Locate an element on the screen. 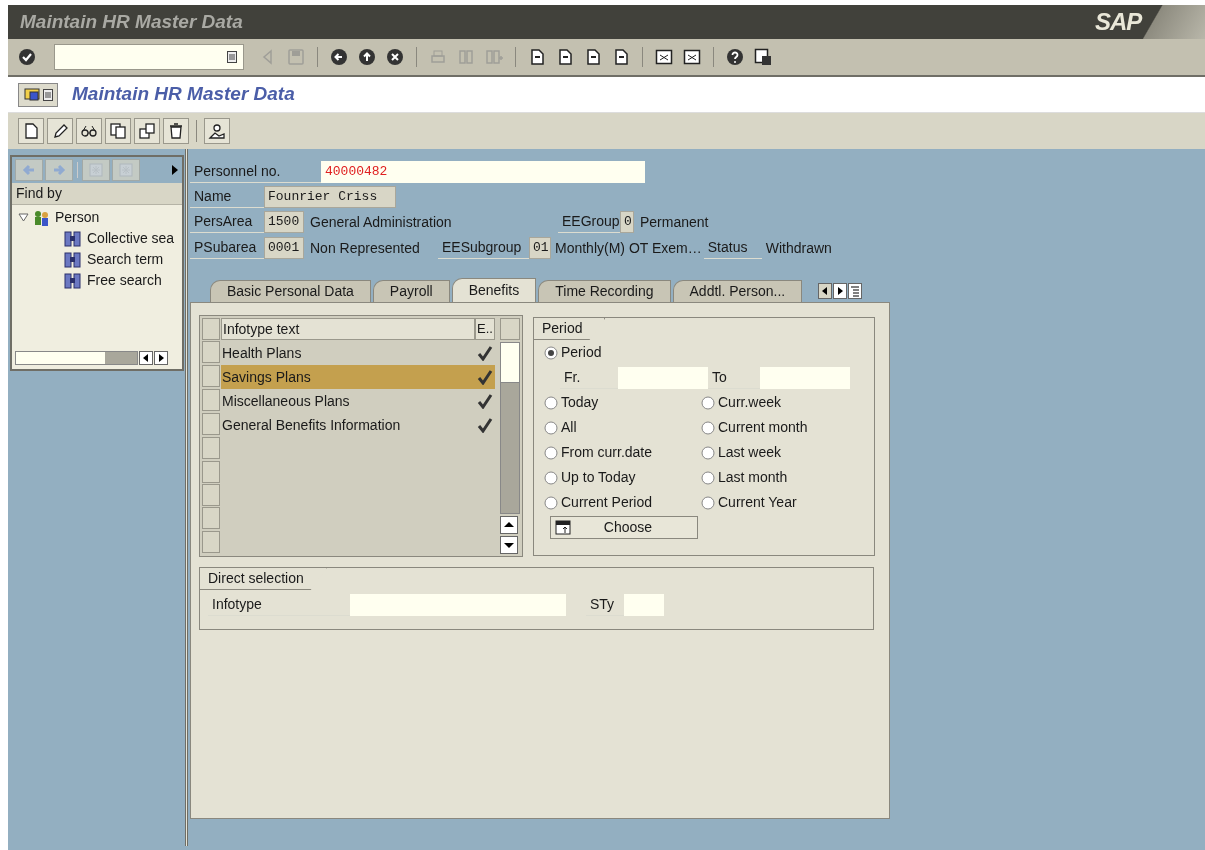  table-row: Savings Plans is located at coordinates (358, 377).